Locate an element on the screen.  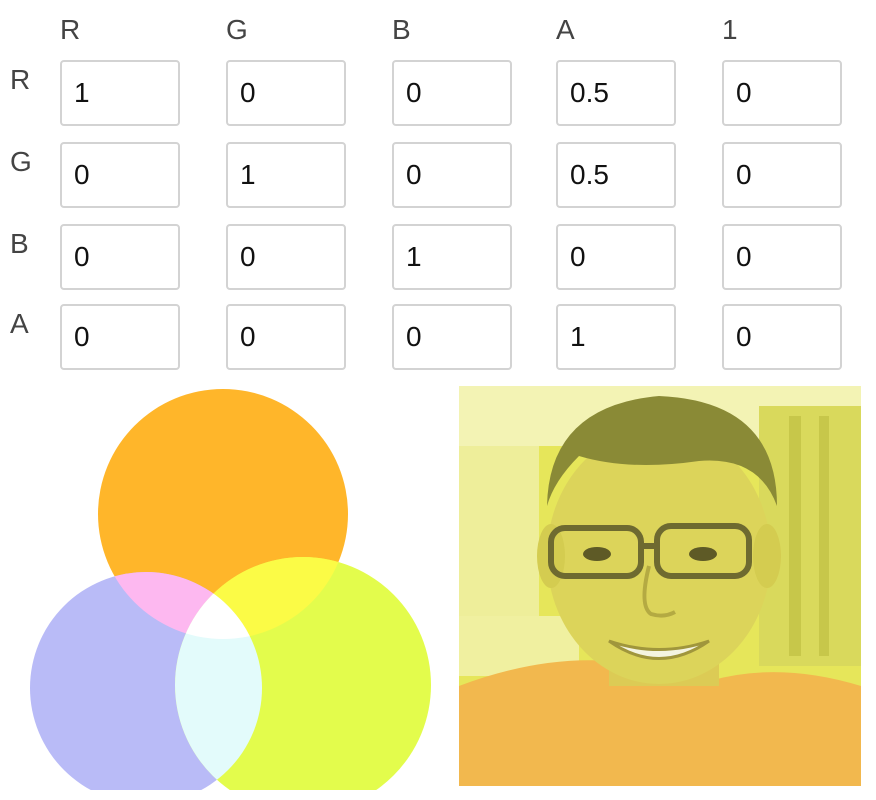
matrix-cell-a-a is located at coordinates (616, 337).